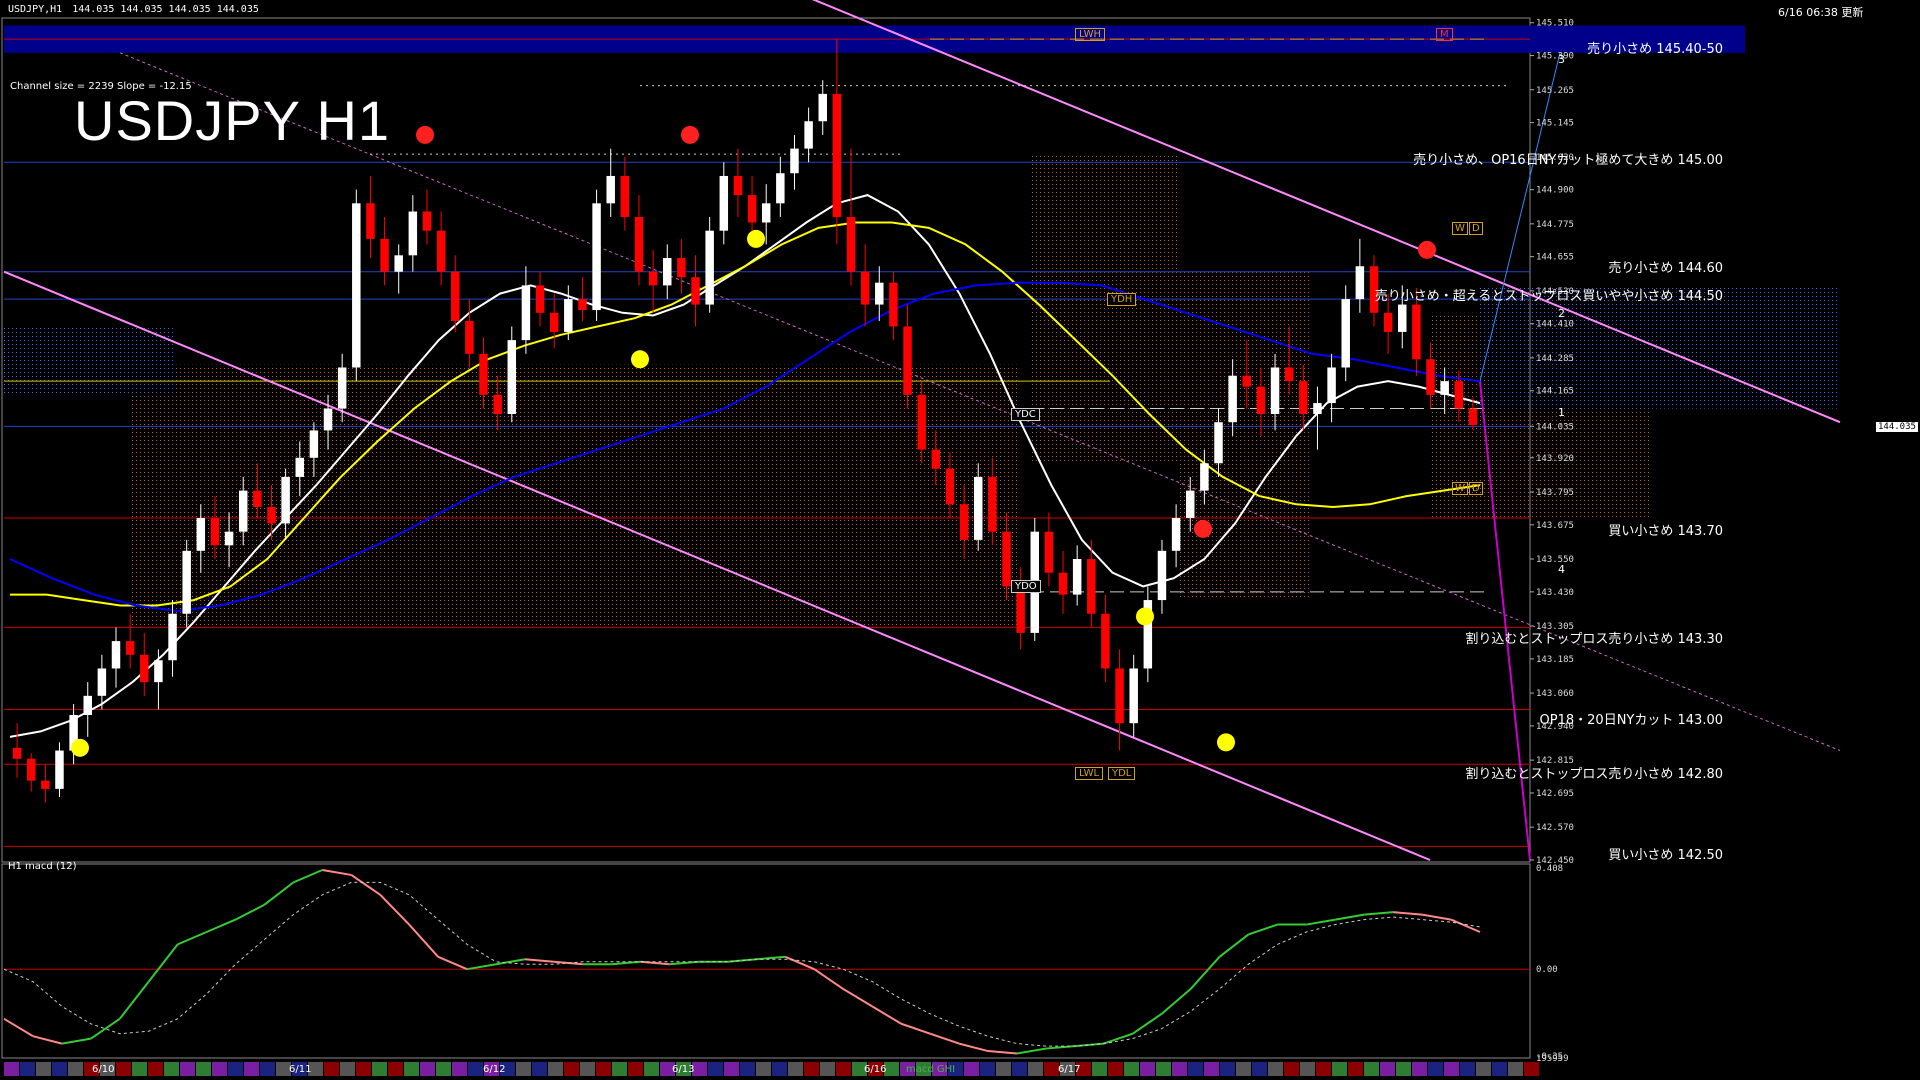  I want to click on price-tick-label: 142.570, so click(1555, 828).